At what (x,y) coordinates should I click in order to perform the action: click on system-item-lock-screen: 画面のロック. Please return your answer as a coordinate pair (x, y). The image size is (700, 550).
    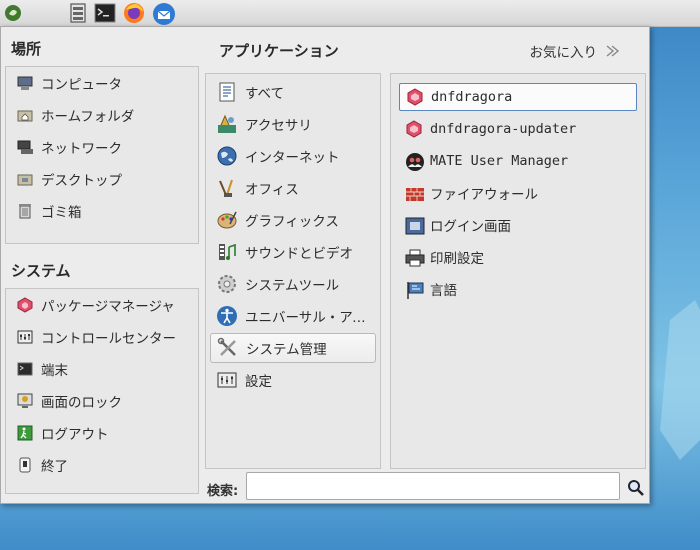
    Looking at the image, I should click on (102, 401).